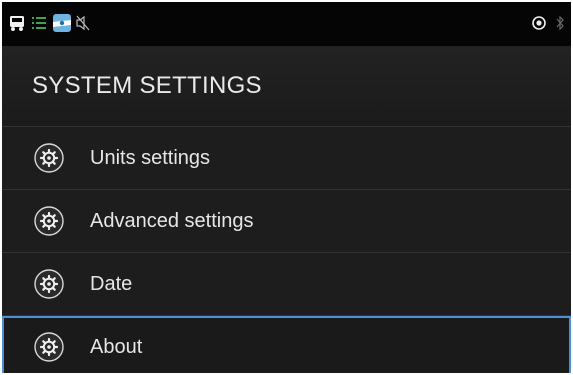 This screenshot has width=573, height=375. Describe the element at coordinates (172, 221) in the screenshot. I see `menu-item-label: Advanced settings` at that location.